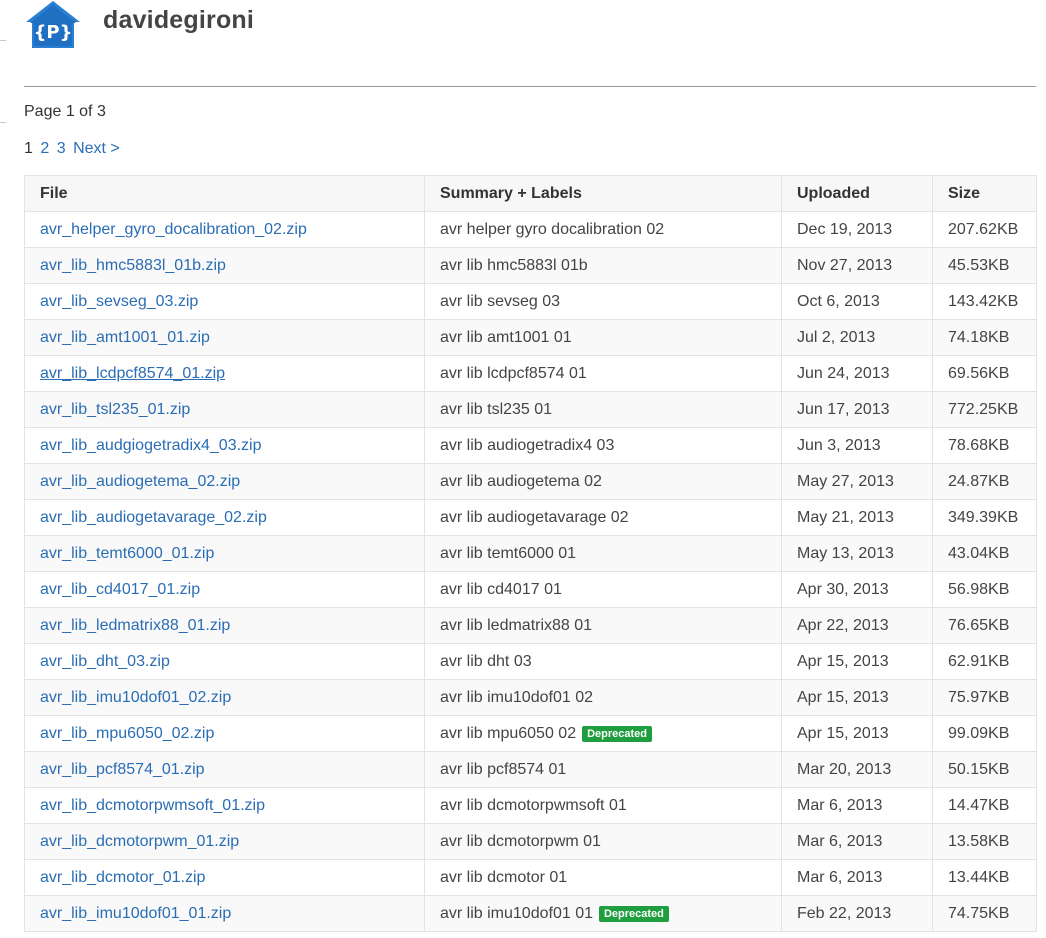 This screenshot has height=938, width=1046. What do you see at coordinates (857, 229) in the screenshot?
I see `uploaded-date-cell: Dec 19, 2013` at bounding box center [857, 229].